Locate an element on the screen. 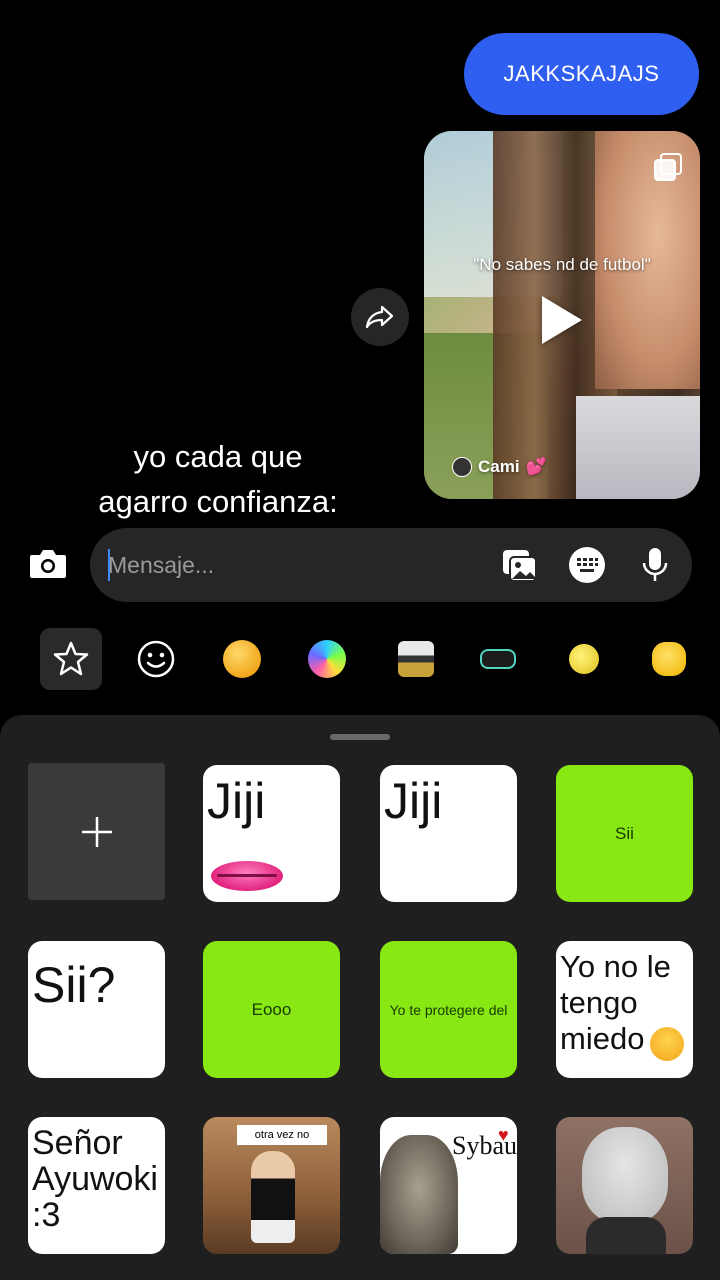 The image size is (720, 1280). sticker-otra-vez-no: otra vez no is located at coordinates (271, 1185).